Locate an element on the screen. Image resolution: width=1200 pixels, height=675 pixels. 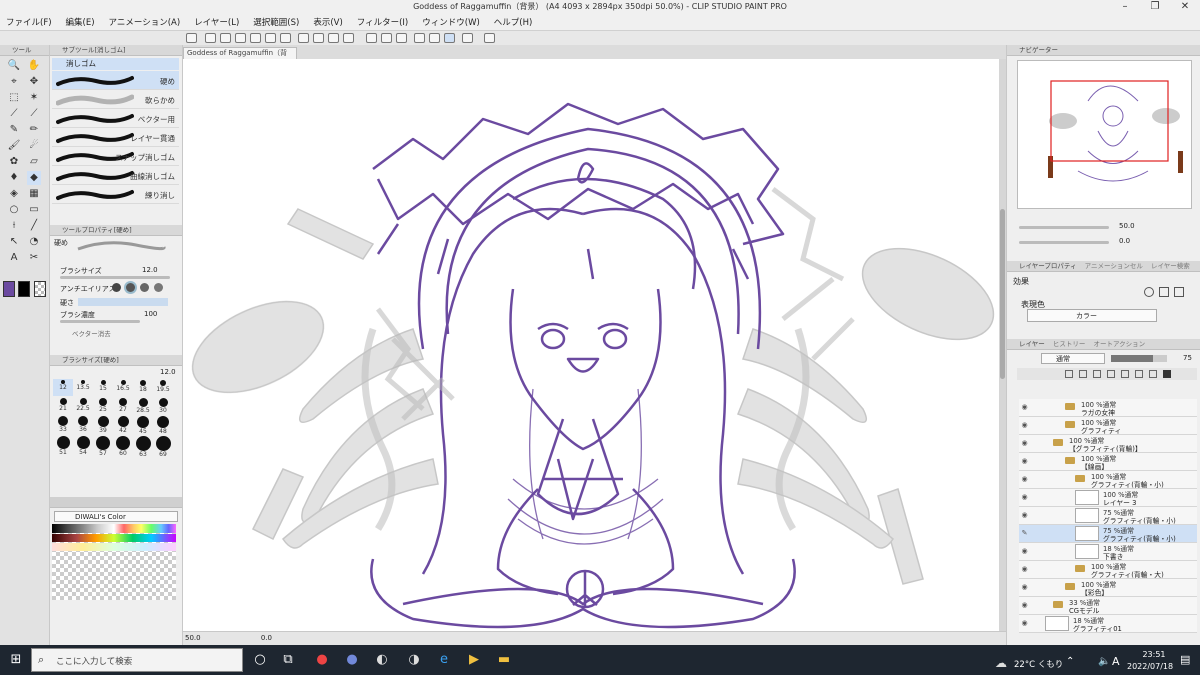
eyedropper-icon: ⟋ is located at coordinates (14, 114).